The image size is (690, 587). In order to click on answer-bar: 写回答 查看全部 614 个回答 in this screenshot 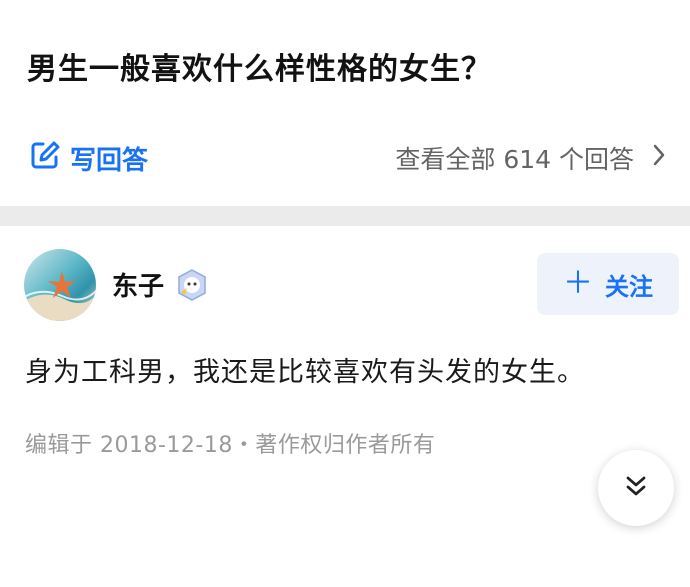, I will do `click(345, 158)`.